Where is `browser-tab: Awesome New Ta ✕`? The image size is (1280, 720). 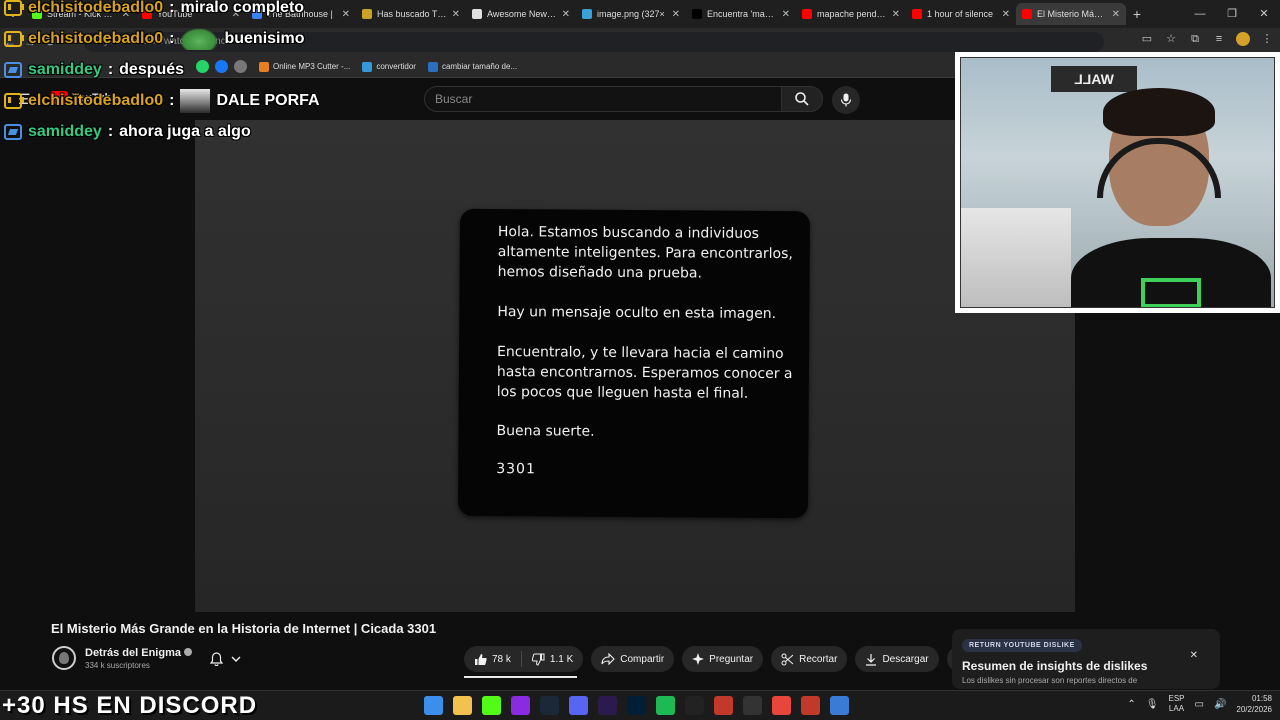 browser-tab: Awesome New Ta ✕ is located at coordinates (521, 14).